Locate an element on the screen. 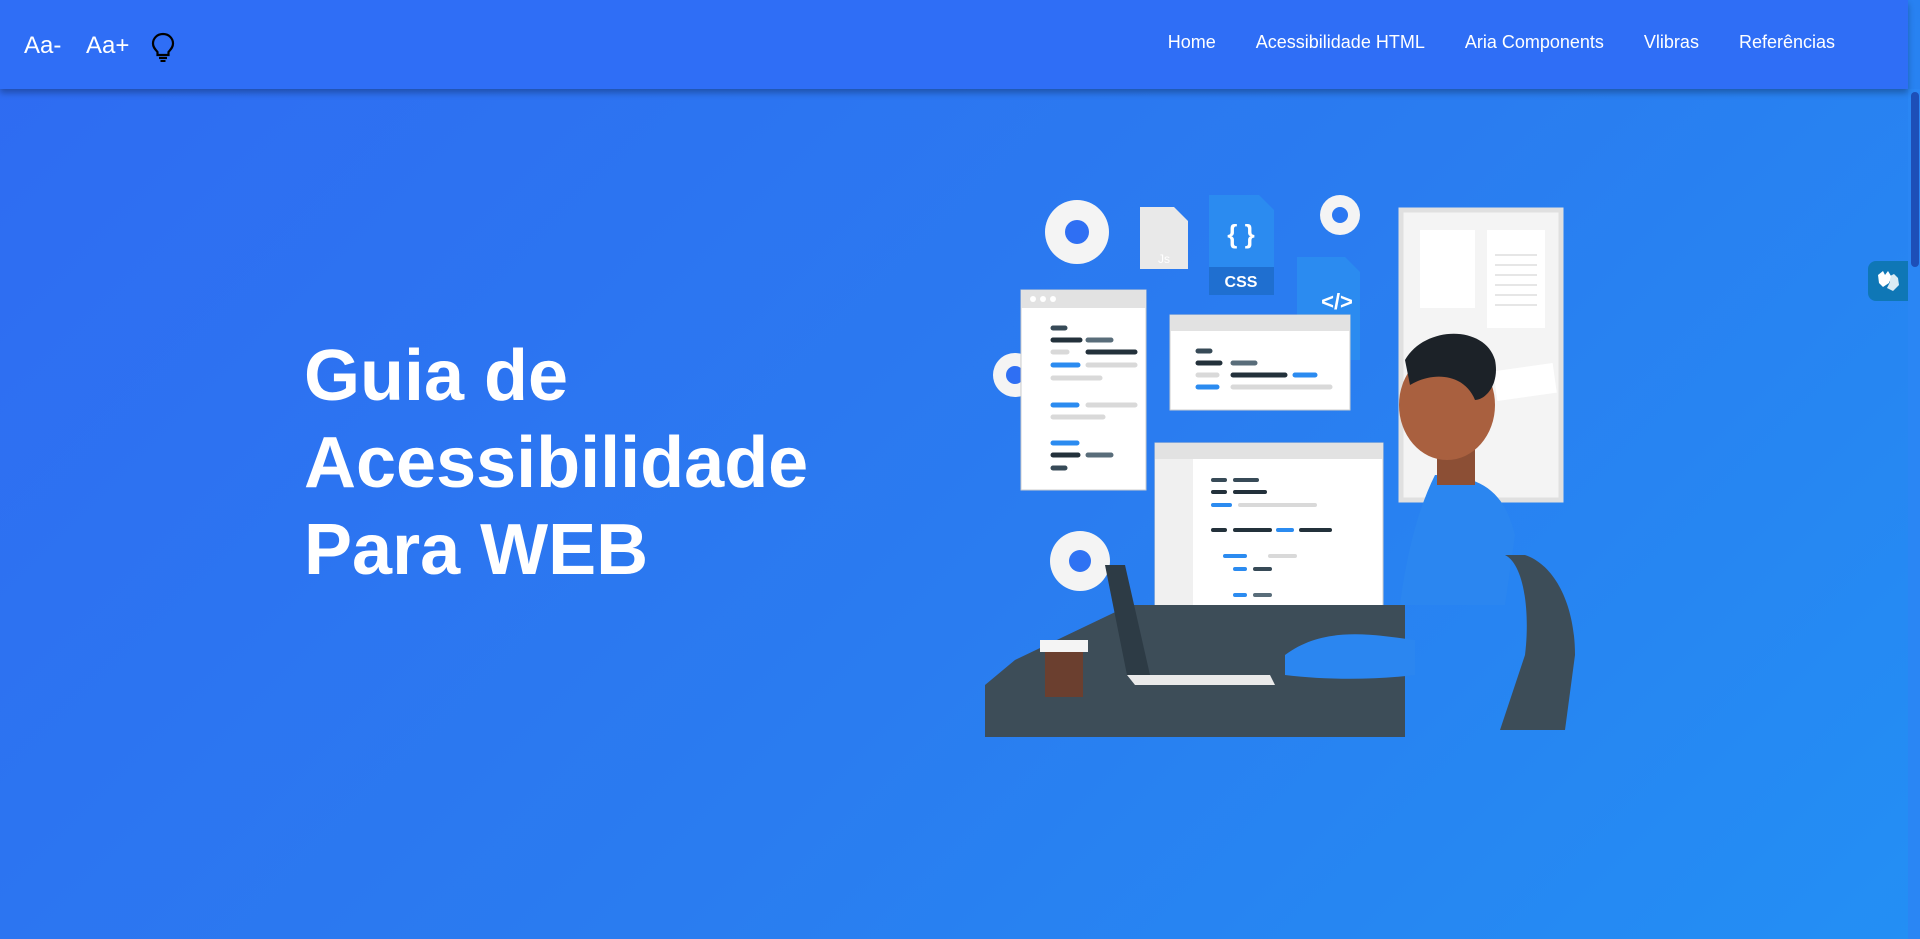 This screenshot has width=1920, height=939. coffee-cup is located at coordinates (1064, 668).